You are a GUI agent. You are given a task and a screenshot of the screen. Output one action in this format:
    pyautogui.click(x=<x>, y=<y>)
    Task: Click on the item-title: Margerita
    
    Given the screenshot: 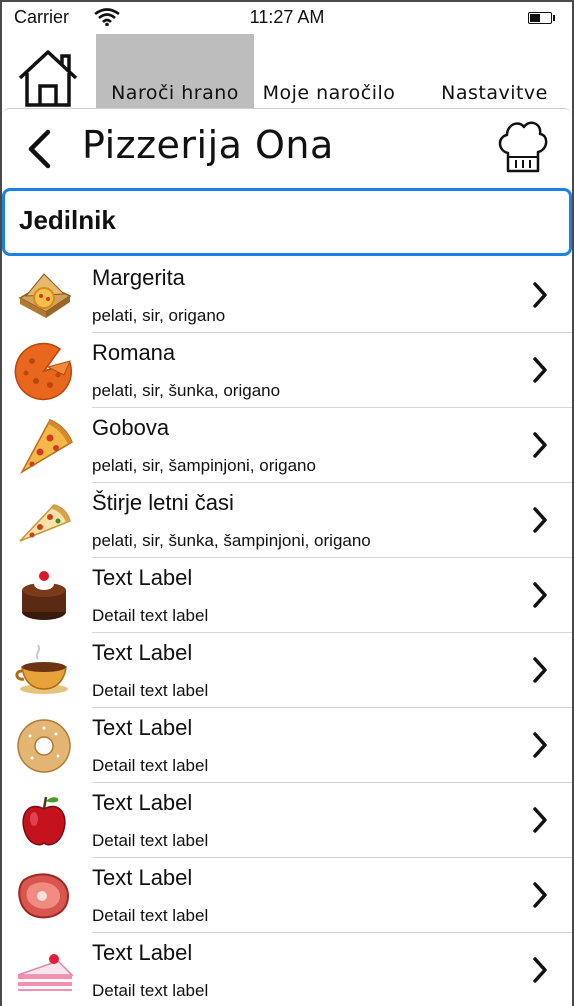 What is the action you would take?
    pyautogui.click(x=138, y=277)
    